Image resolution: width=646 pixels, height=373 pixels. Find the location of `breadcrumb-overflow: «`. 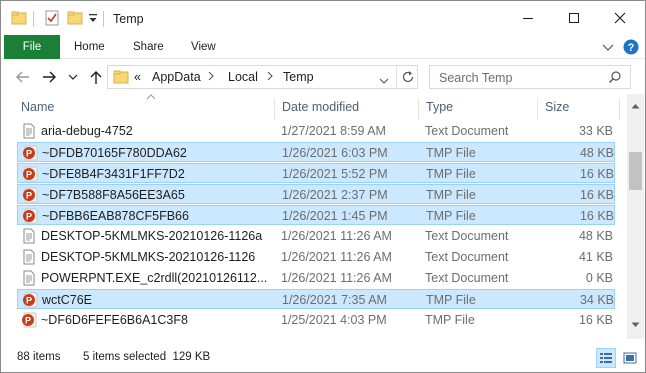

breadcrumb-overflow: « is located at coordinates (137, 77).